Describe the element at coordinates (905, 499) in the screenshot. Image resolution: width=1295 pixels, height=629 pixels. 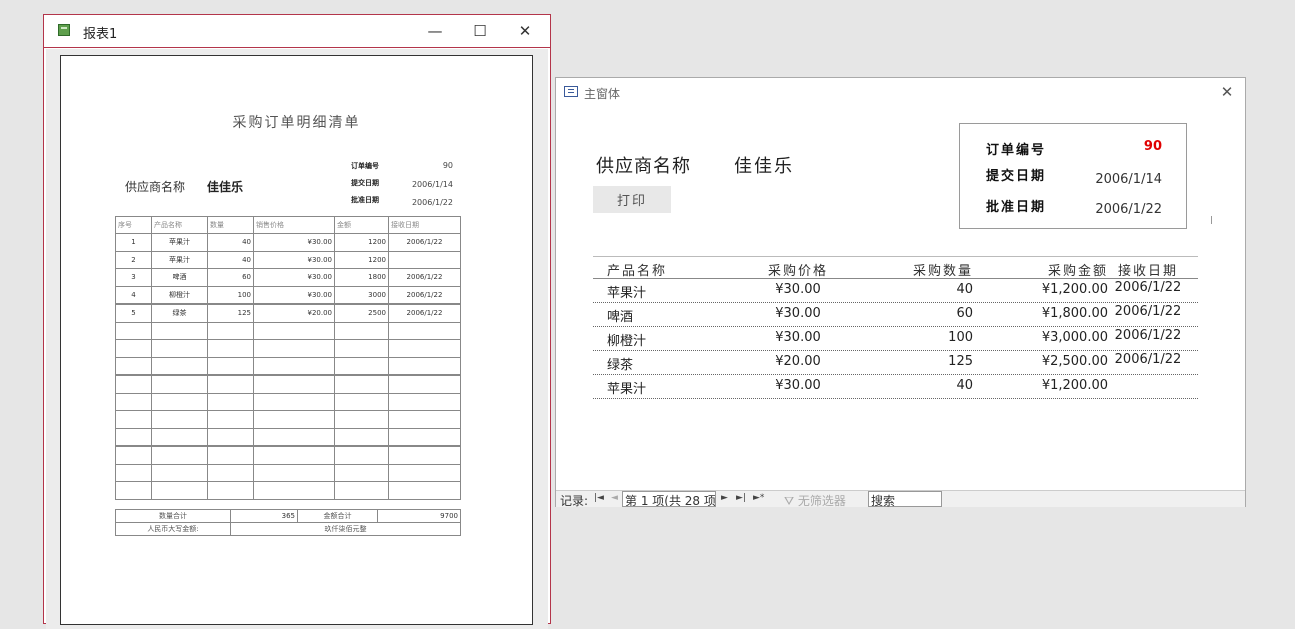
I see `search-input: 搜索` at that location.